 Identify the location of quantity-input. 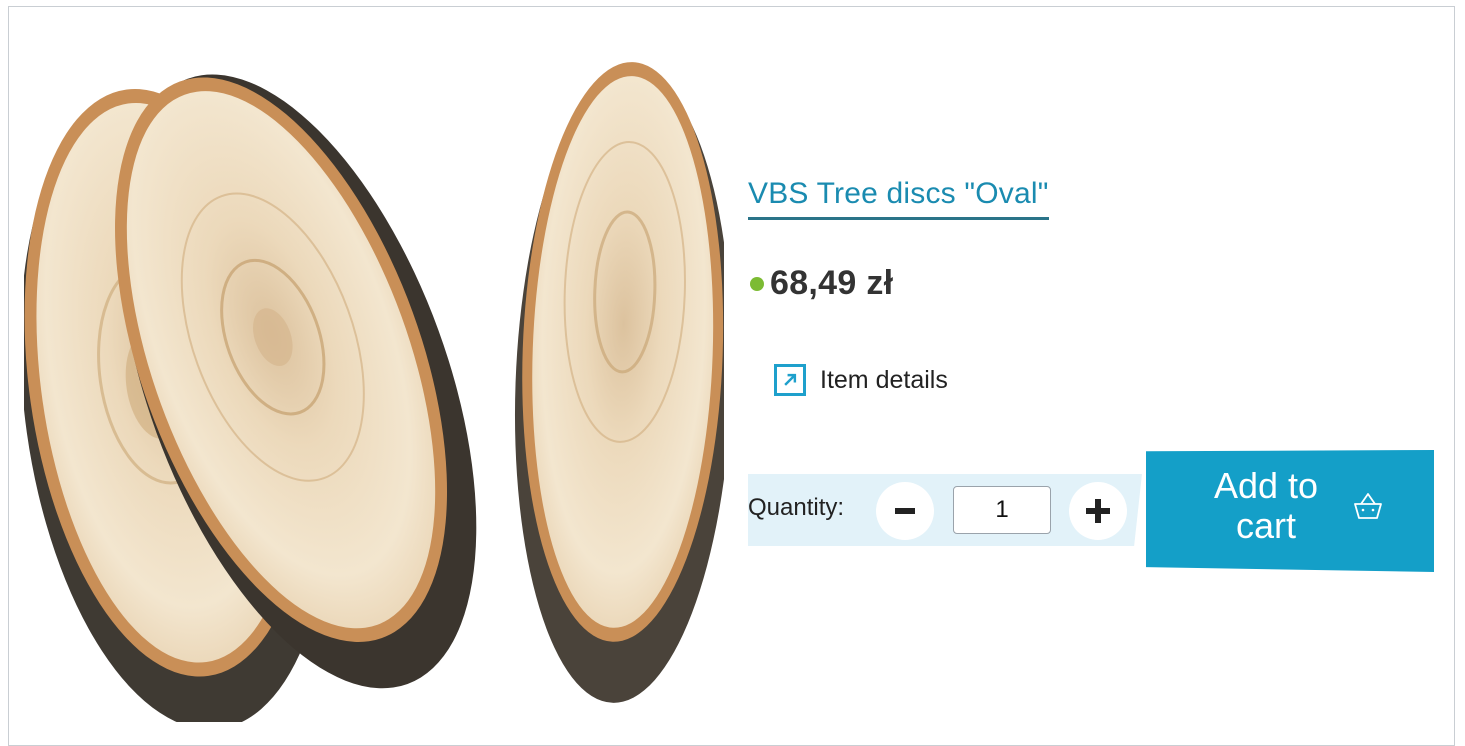
(1002, 510).